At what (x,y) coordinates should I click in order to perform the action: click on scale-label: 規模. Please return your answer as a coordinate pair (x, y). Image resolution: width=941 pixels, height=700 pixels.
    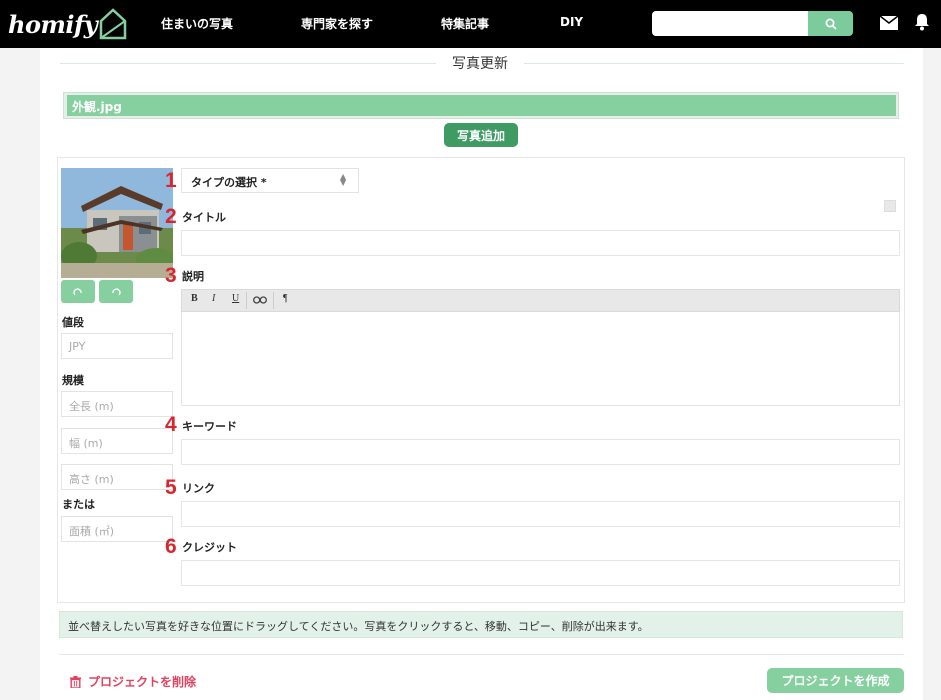
    Looking at the image, I should click on (73, 380).